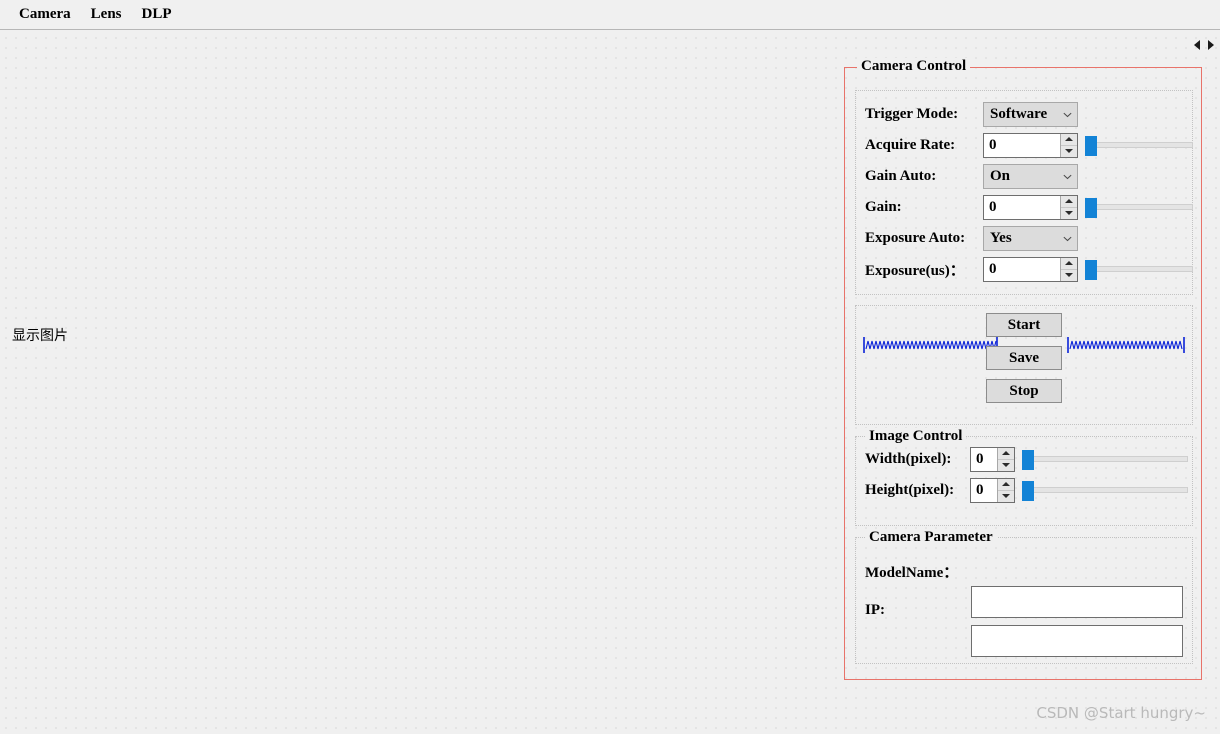  Describe the element at coordinates (918, 610) in the screenshot. I see `row-ip: IP:` at that location.